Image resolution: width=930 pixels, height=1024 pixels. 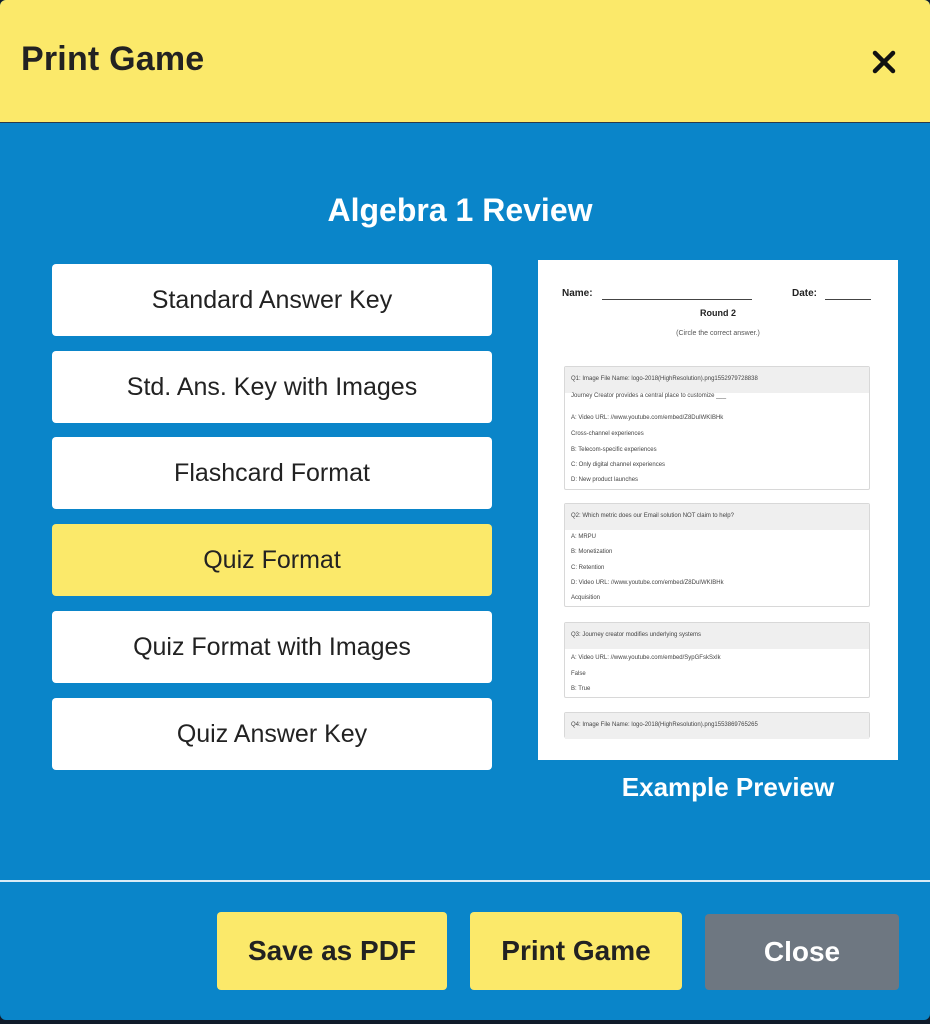 I want to click on option-std-ans-key-with-images: Std. Ans. Key with Images, so click(x=272, y=387).